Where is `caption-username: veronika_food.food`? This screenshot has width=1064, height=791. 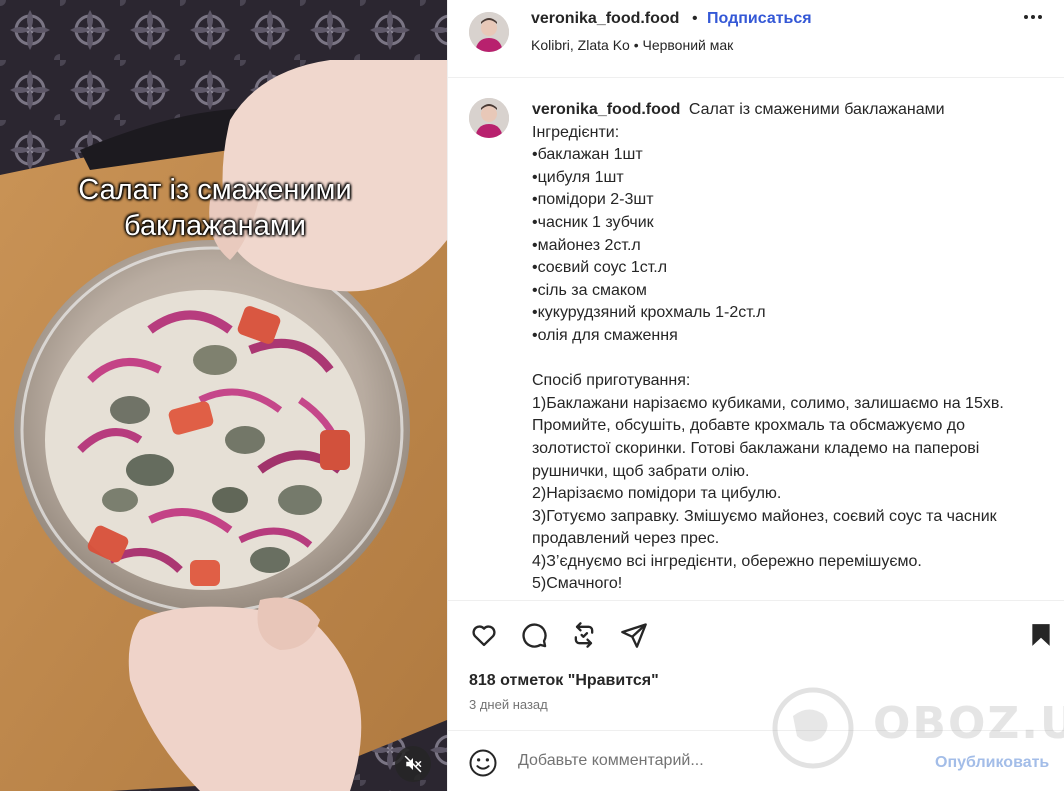 caption-username: veronika_food.food is located at coordinates (606, 109).